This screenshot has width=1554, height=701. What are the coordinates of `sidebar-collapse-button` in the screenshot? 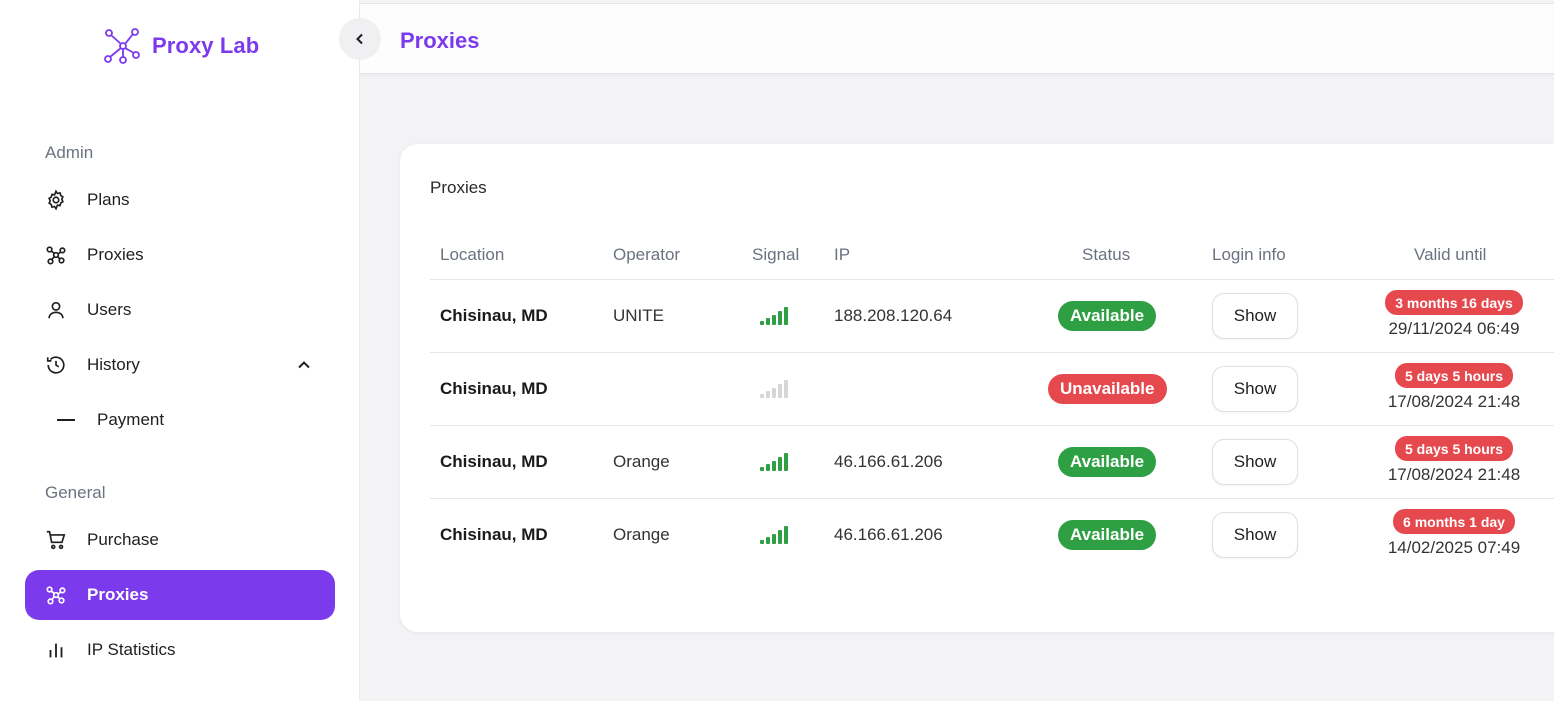 It's located at (360, 39).